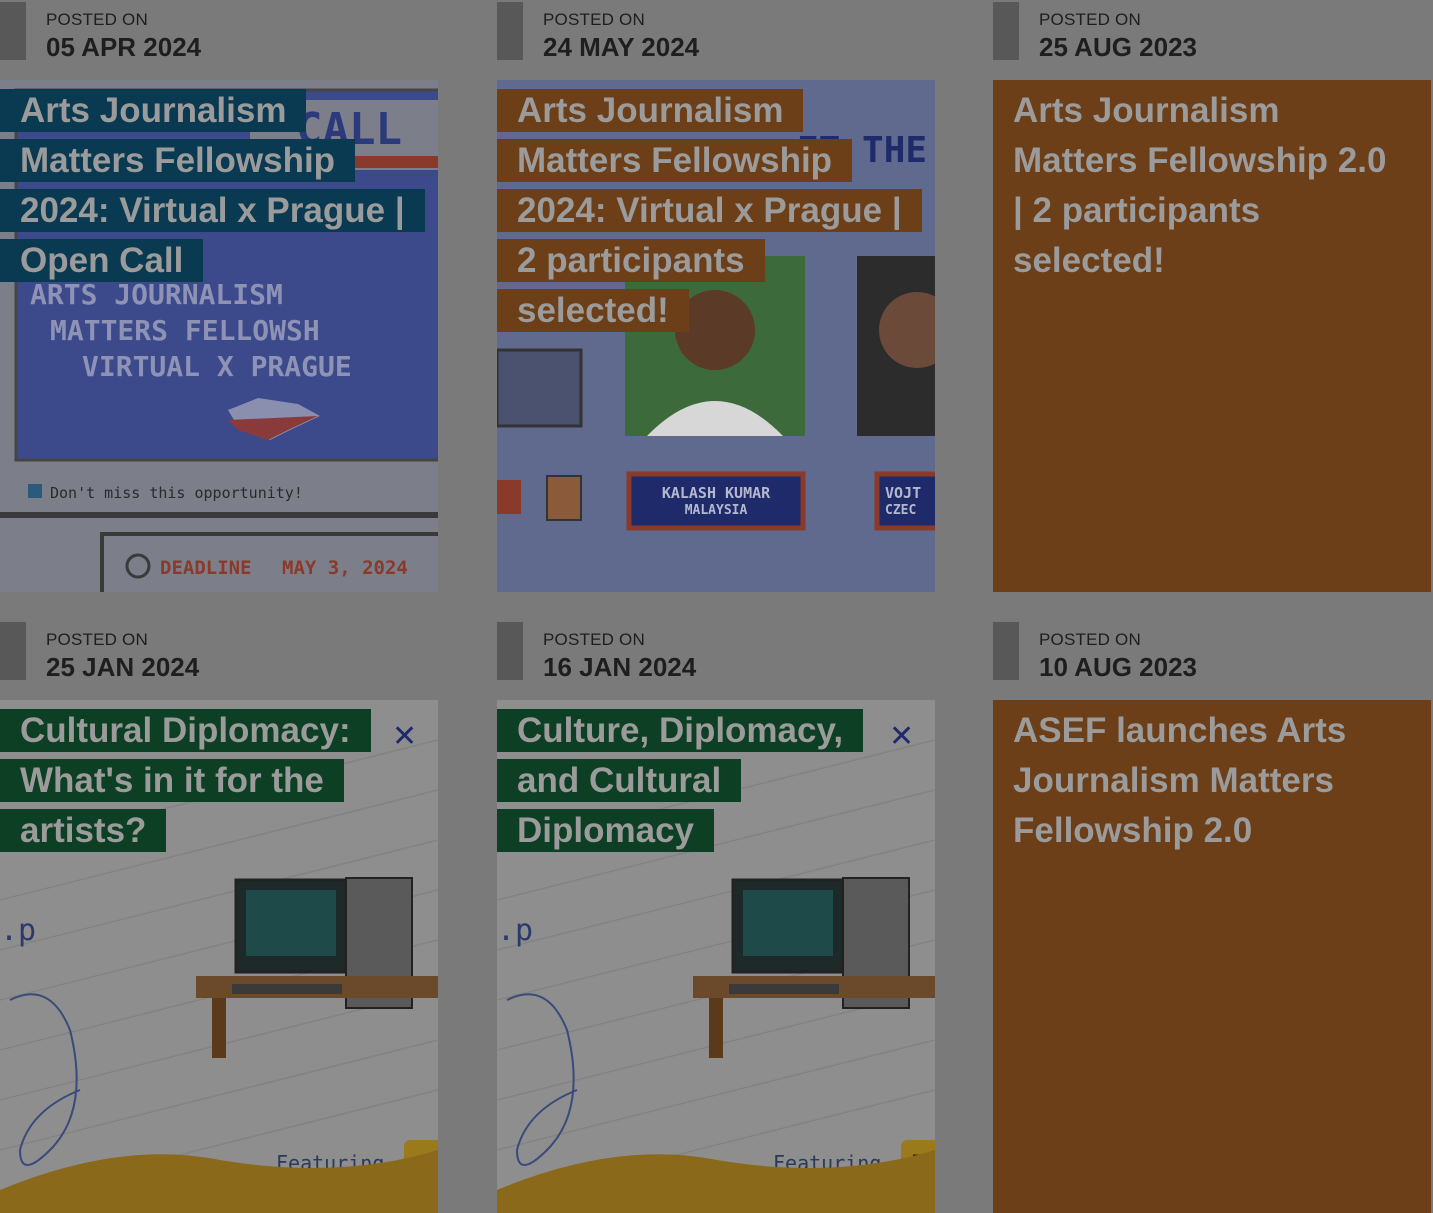 The image size is (1433, 1213). What do you see at coordinates (206, 568) in the screenshot?
I see `poster-deadline-label: DEADLINE` at bounding box center [206, 568].